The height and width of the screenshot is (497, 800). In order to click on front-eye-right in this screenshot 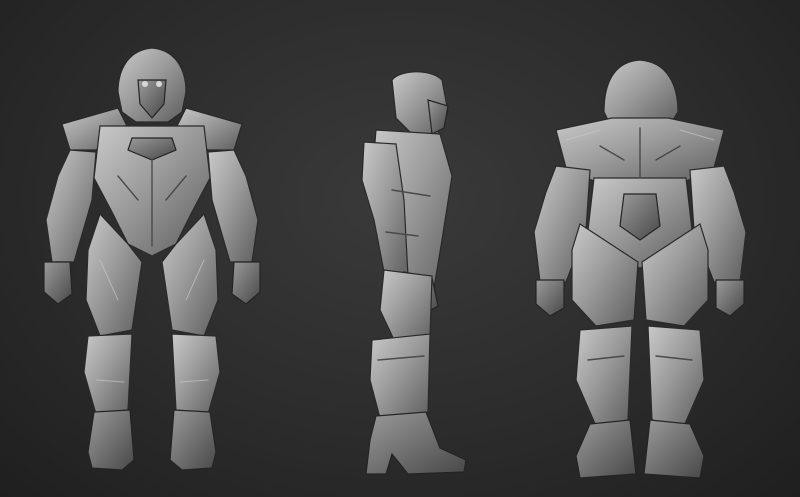, I will do `click(159, 84)`.